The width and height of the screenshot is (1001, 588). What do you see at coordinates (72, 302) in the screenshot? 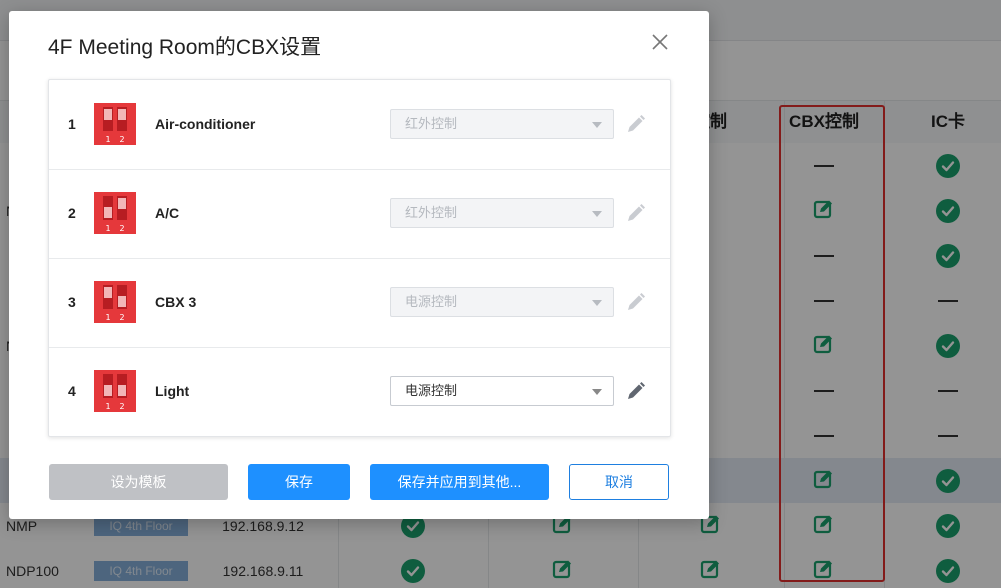
I see `device-index: 3` at bounding box center [72, 302].